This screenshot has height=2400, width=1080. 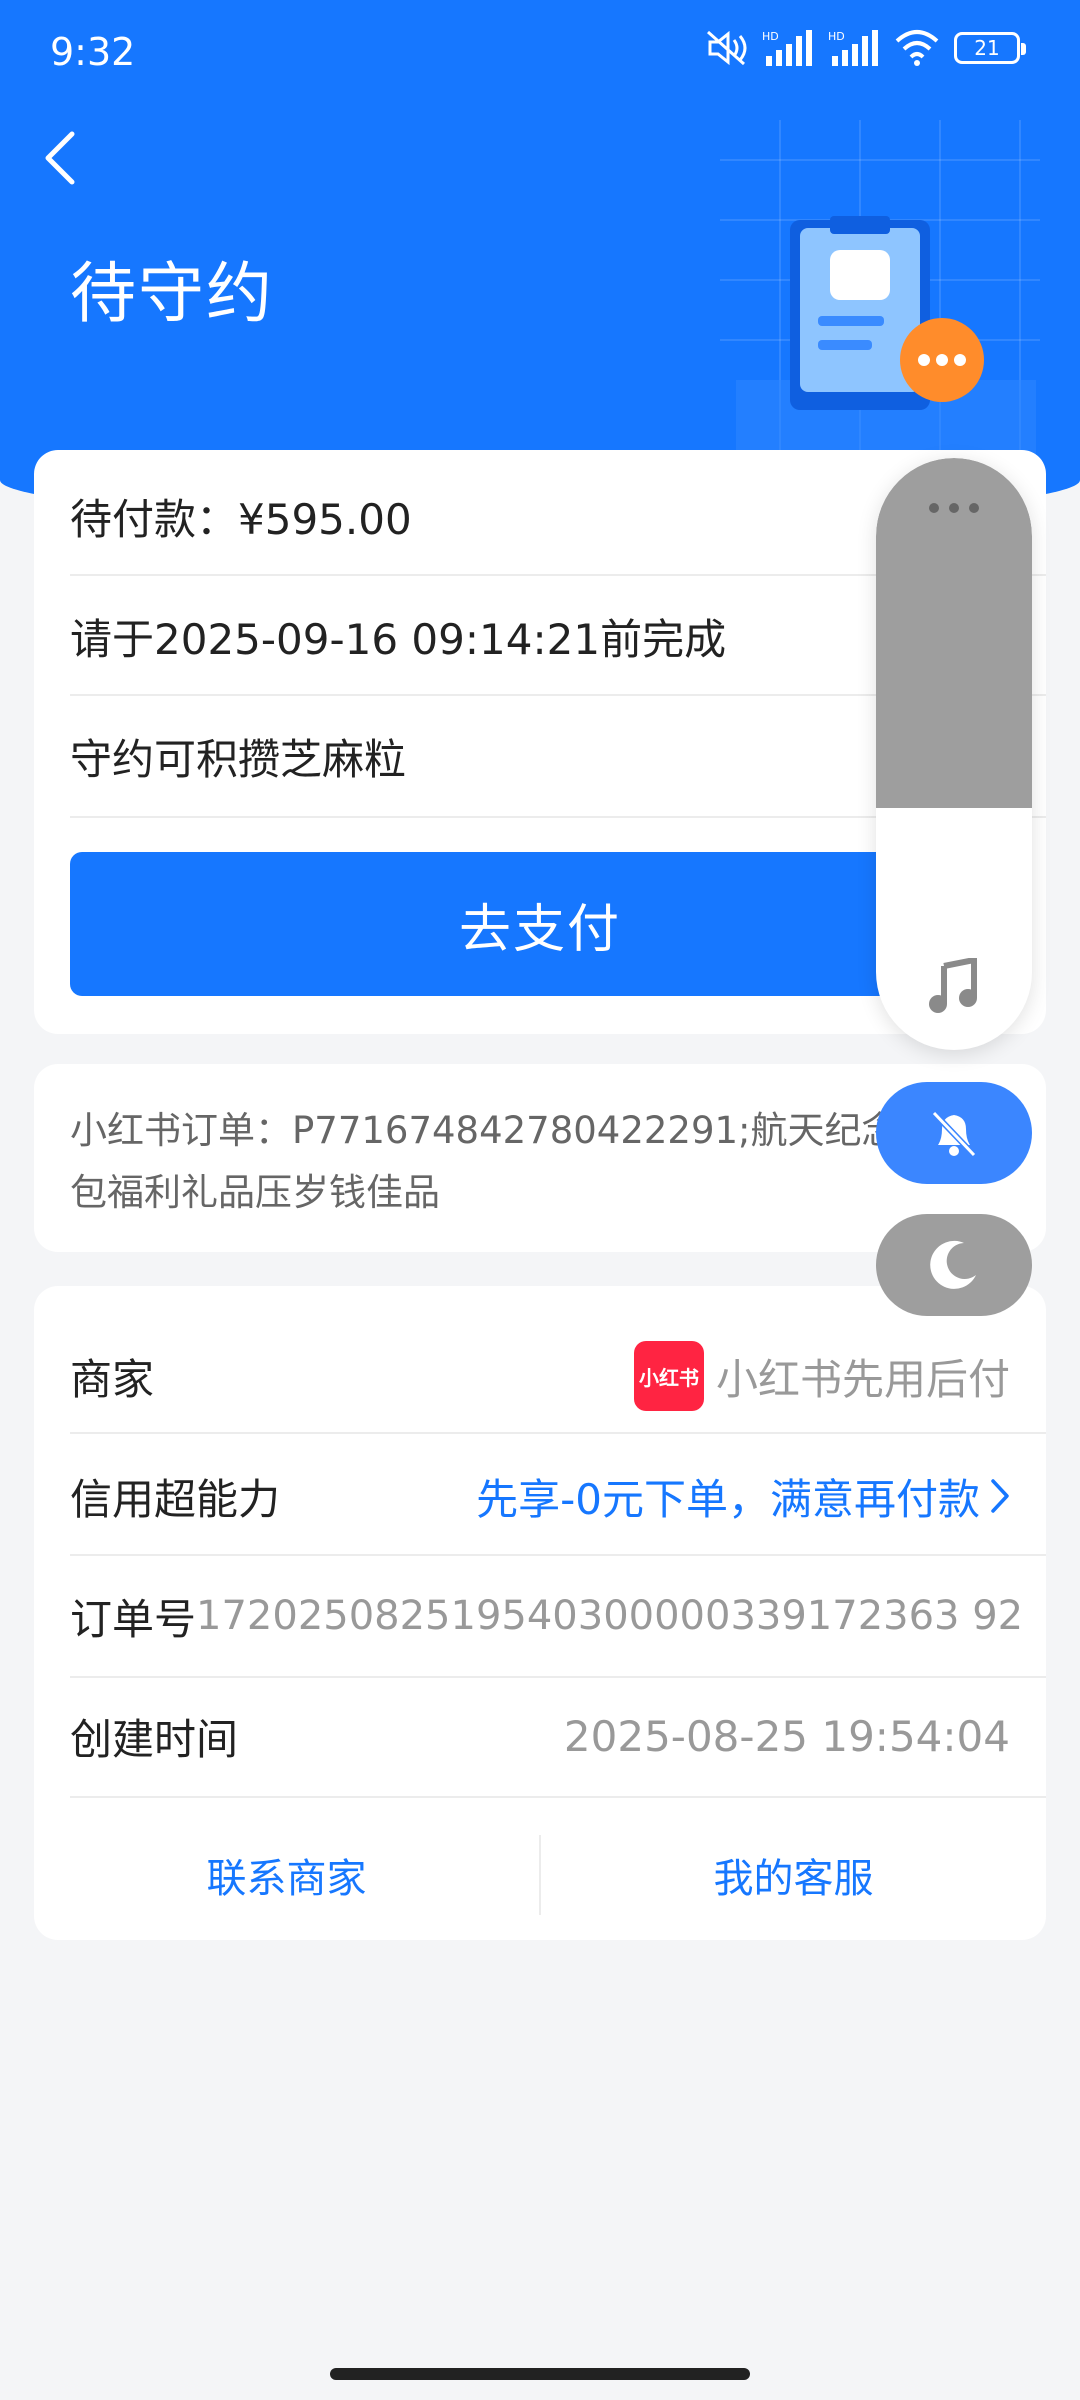 I want to click on credit-link: 先享-0元下单，满意再付款, so click(x=743, y=1496).